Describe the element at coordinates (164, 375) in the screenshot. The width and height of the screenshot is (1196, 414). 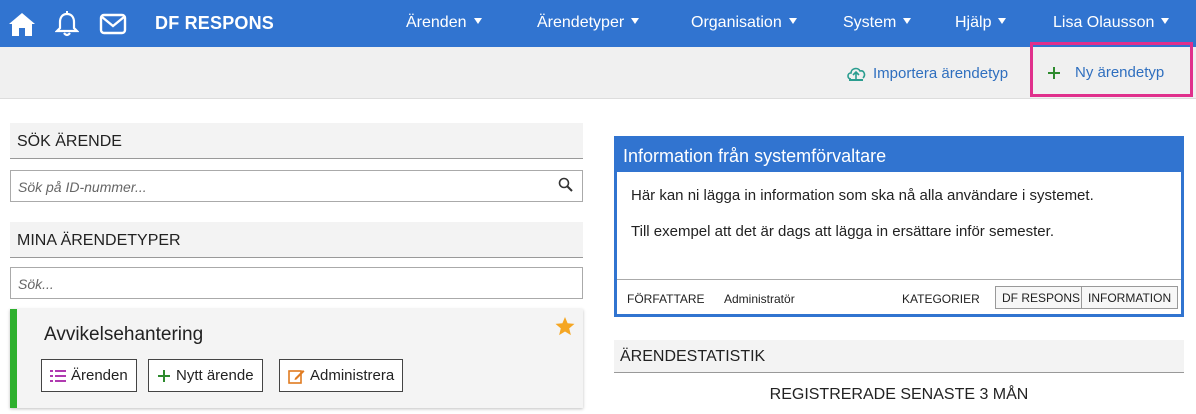
I see `plus-icon` at that location.